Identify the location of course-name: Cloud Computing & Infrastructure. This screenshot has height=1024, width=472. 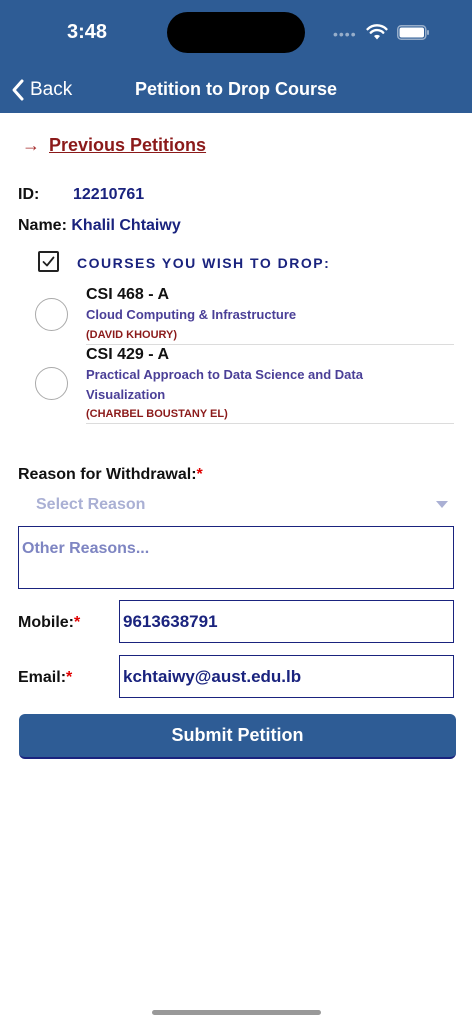
(191, 314).